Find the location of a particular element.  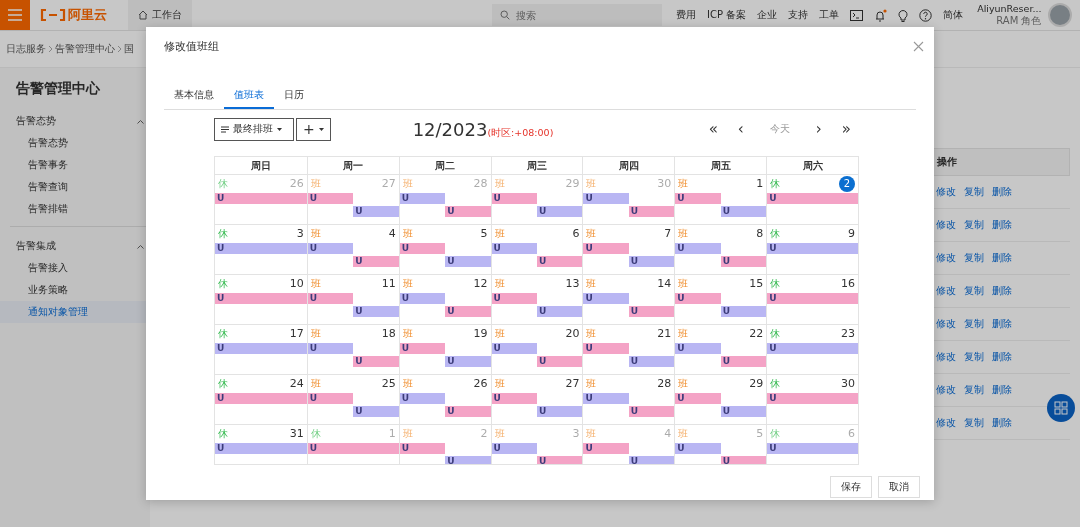

language-menu: 简体 is located at coordinates (953, 15).